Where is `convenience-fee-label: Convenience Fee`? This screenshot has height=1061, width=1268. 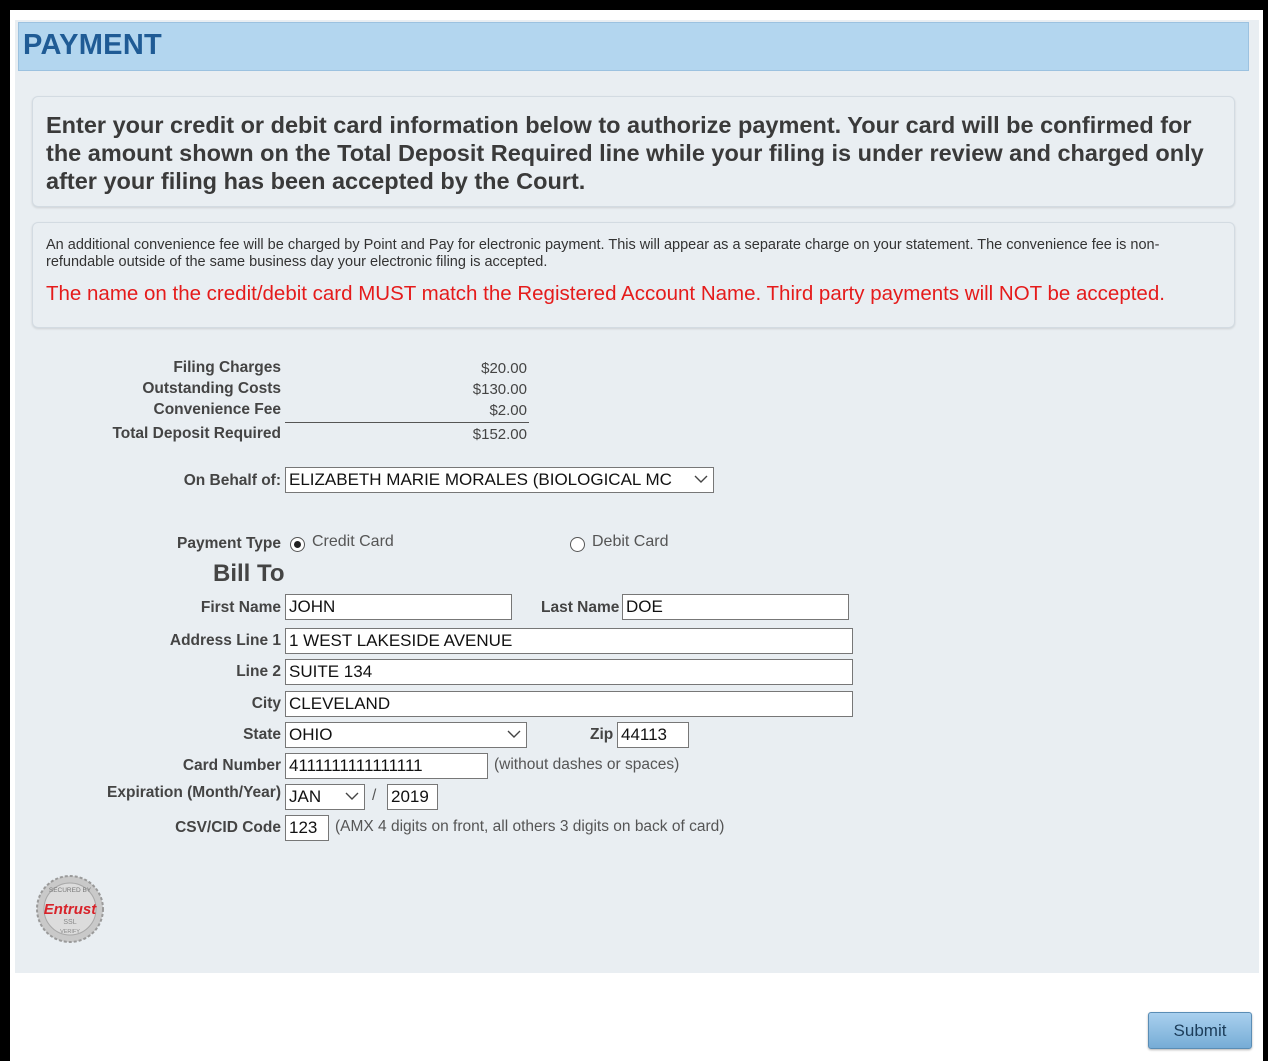
convenience-fee-label: Convenience Fee is located at coordinates (217, 409).